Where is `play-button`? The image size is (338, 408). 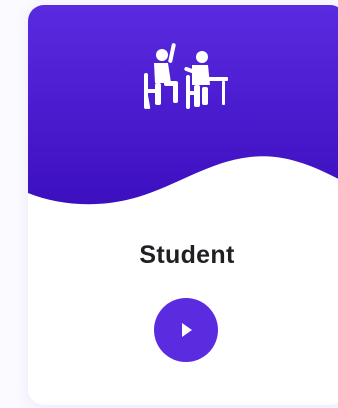
play-button is located at coordinates (186, 330).